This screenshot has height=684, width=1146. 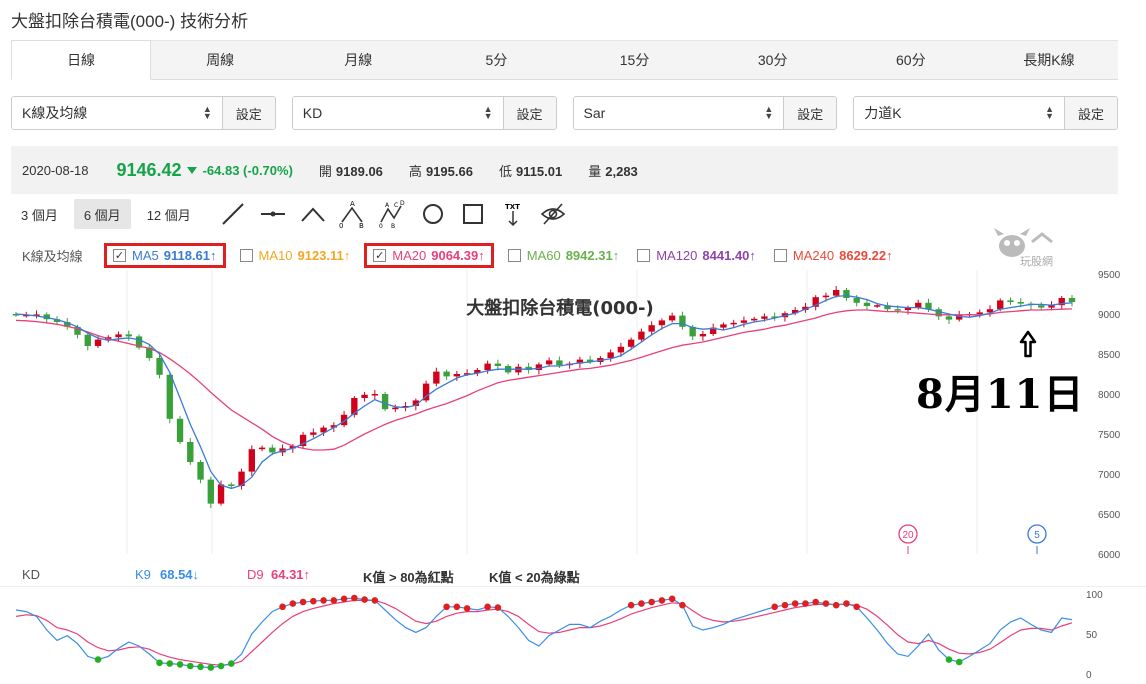 What do you see at coordinates (359, 171) in the screenshot?
I see `open-value: 9189.06` at bounding box center [359, 171].